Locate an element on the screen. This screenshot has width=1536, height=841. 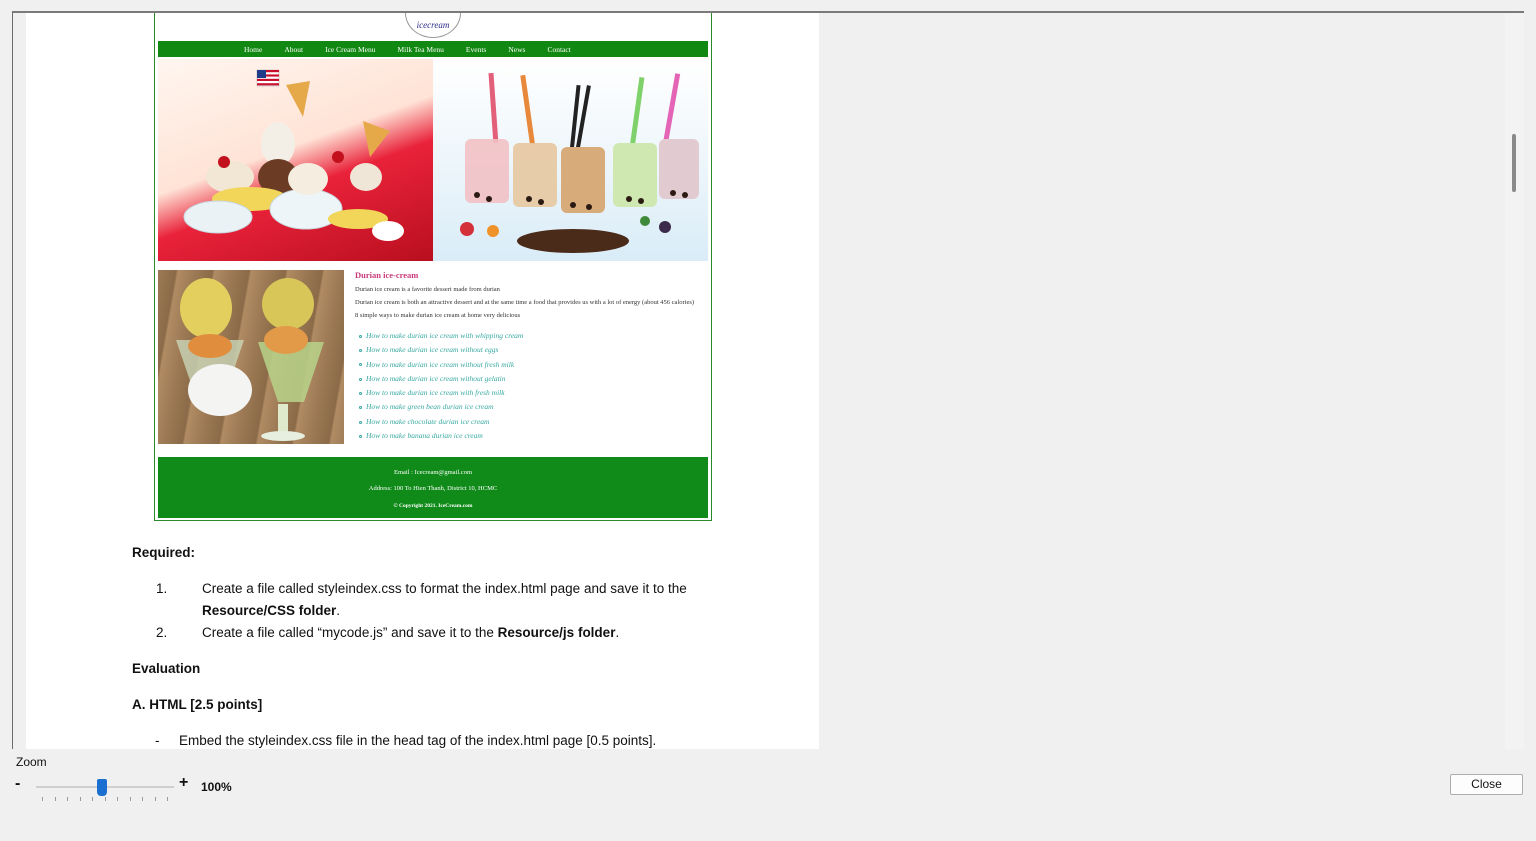
zoom-slider-thumb is located at coordinates (102, 787).